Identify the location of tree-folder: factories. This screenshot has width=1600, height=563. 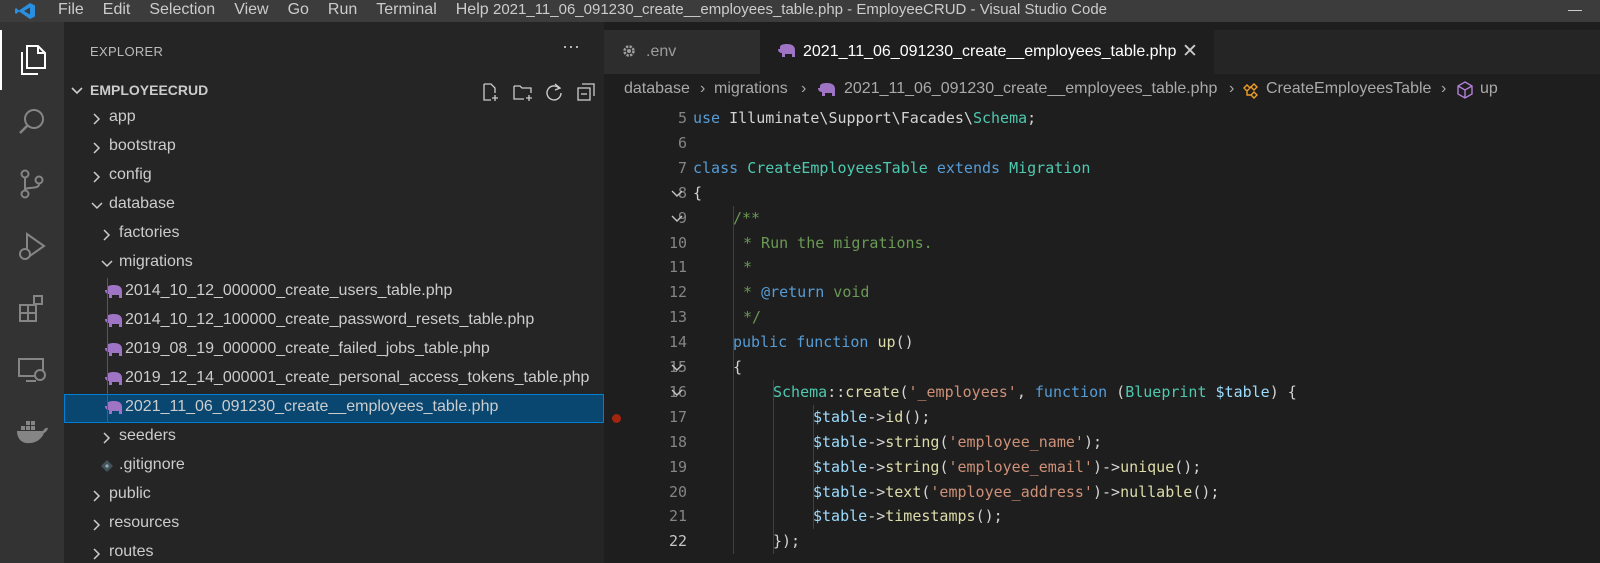
(334, 234).